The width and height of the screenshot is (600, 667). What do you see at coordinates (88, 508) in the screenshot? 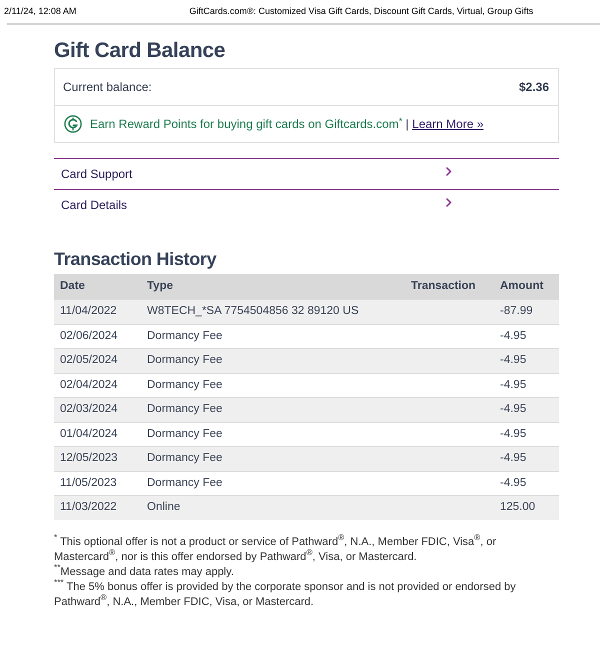
I see `table-cell-text: 11/03/2022` at bounding box center [88, 508].